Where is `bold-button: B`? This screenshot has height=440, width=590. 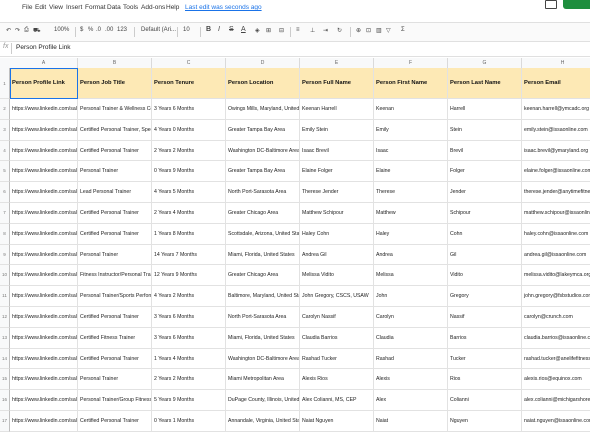
bold-button: B is located at coordinates (208, 29).